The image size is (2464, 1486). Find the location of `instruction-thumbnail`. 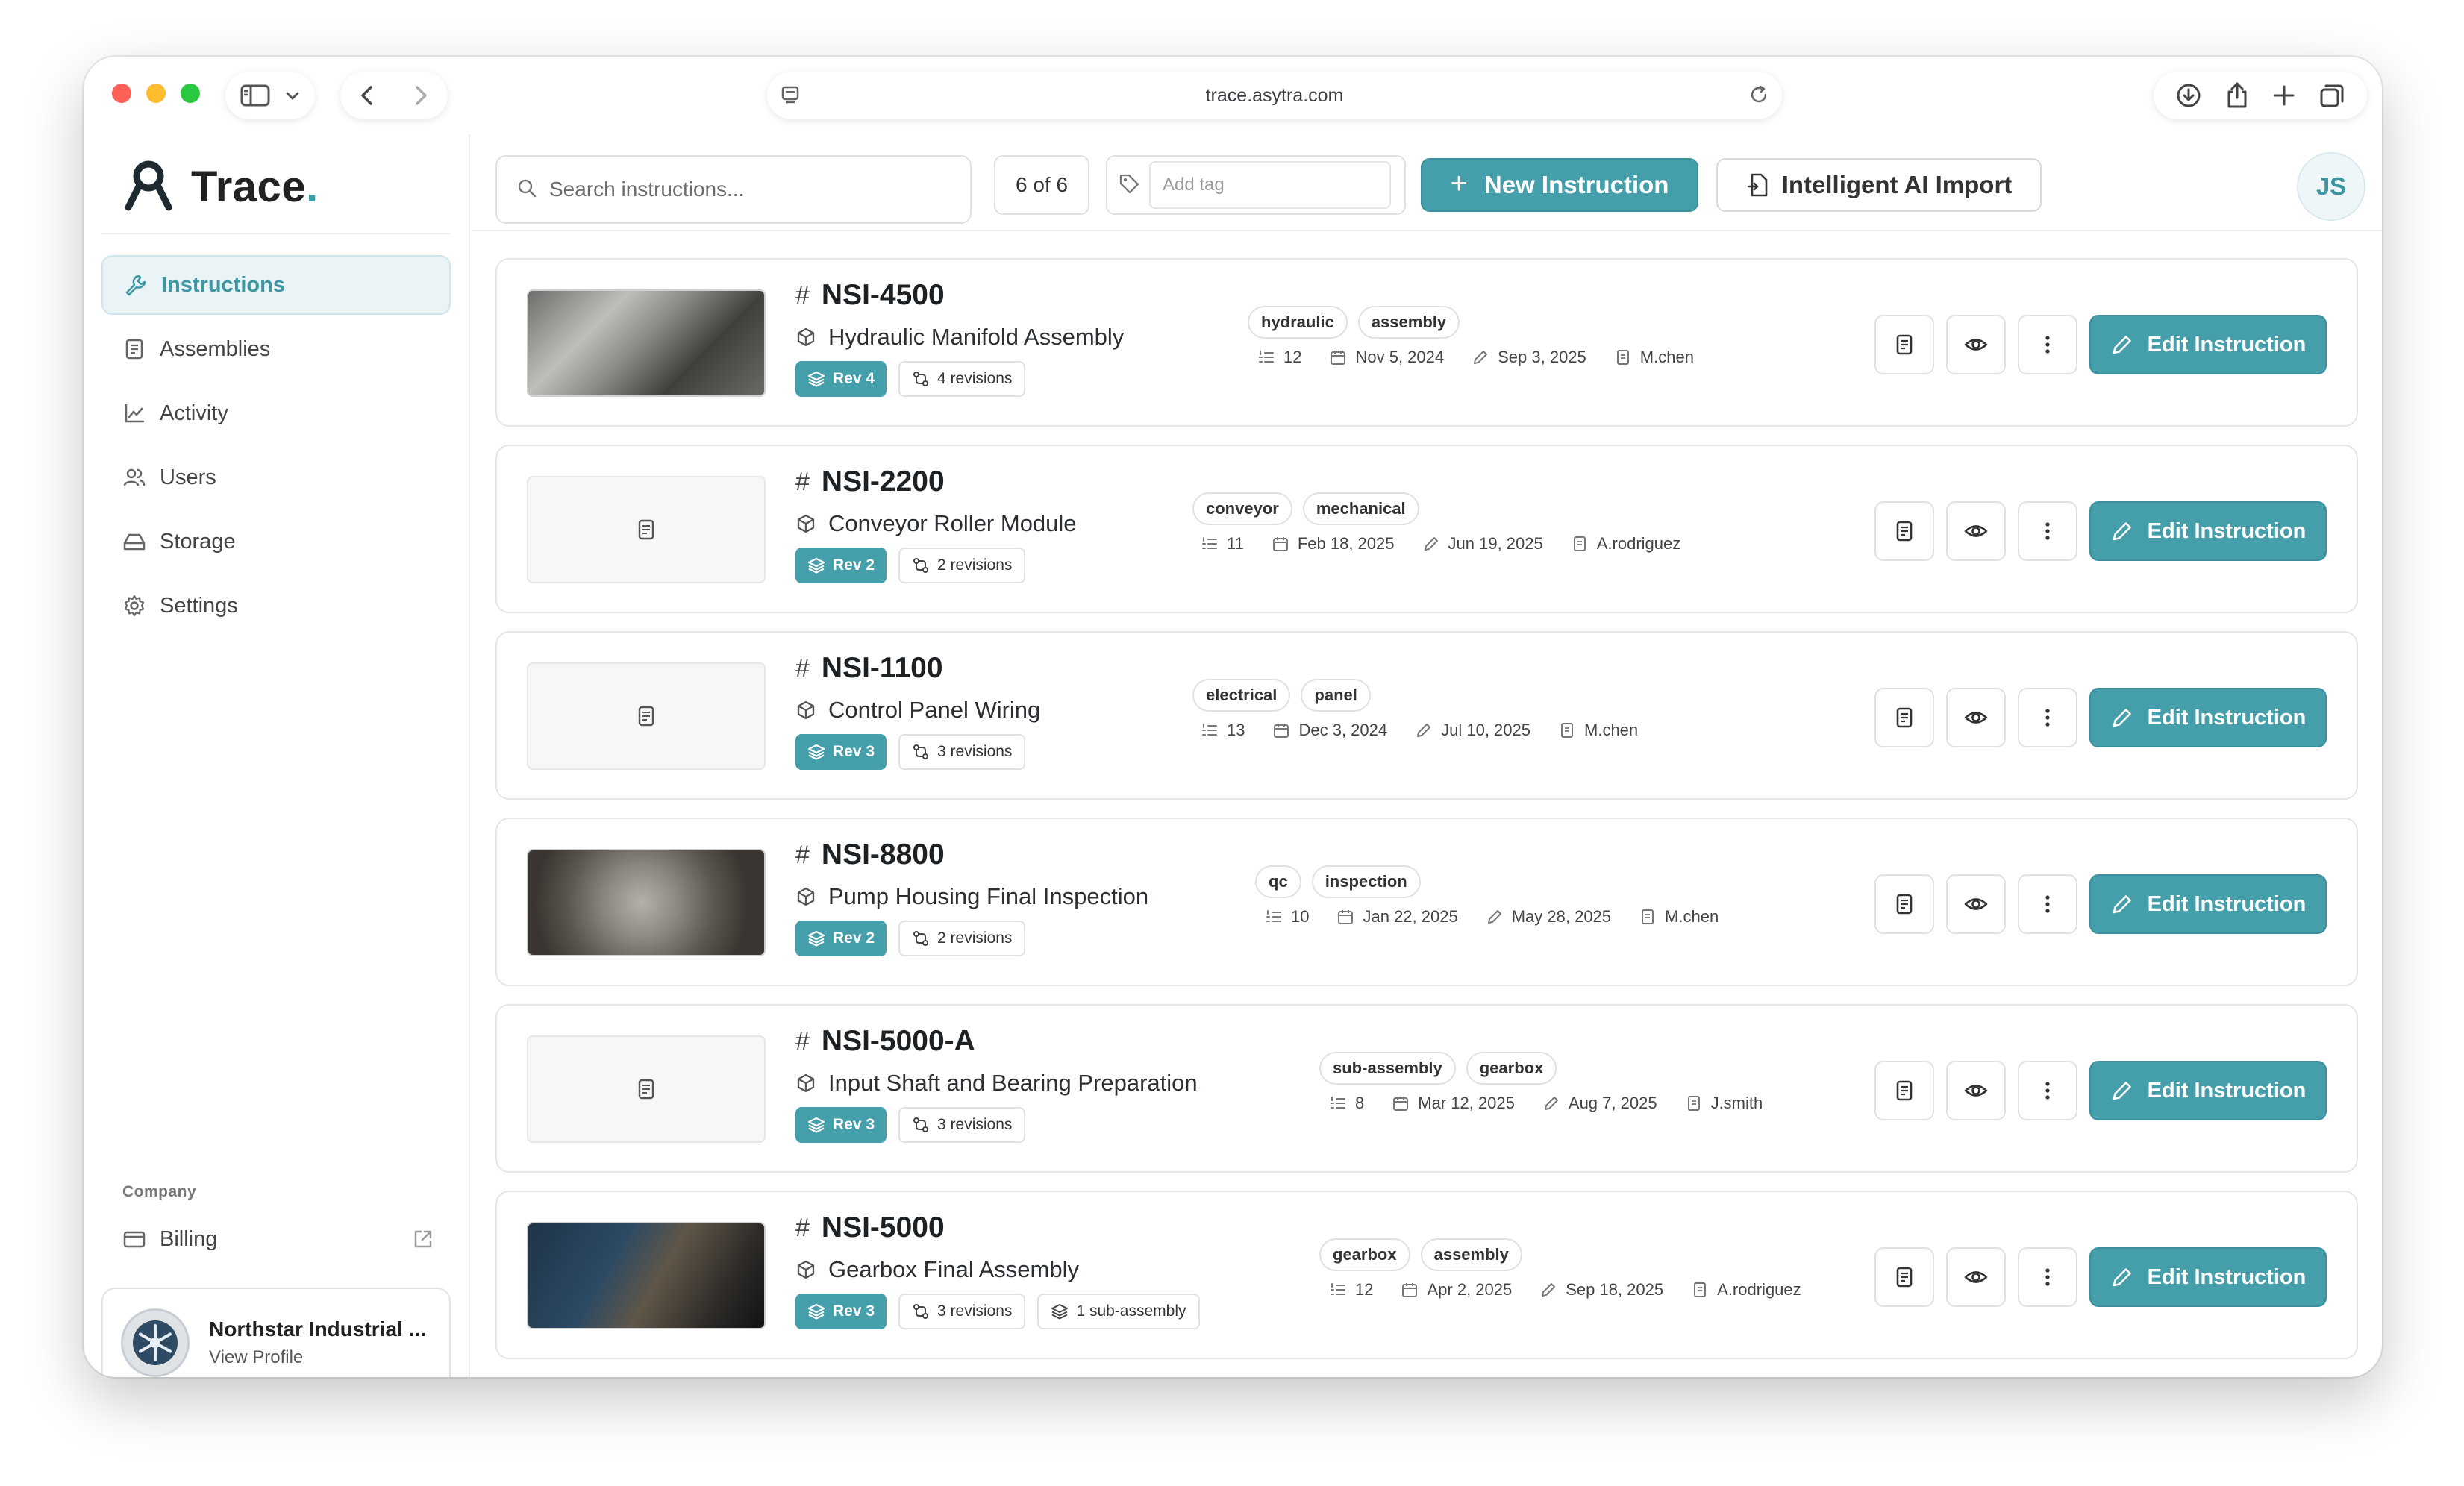

instruction-thumbnail is located at coordinates (646, 343).